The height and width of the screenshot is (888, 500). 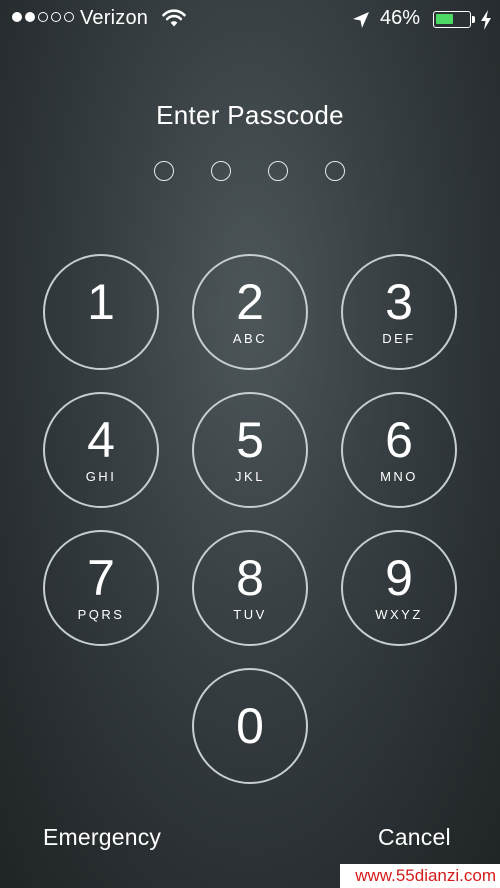 What do you see at coordinates (250, 338) in the screenshot?
I see `key-letters: ABC` at bounding box center [250, 338].